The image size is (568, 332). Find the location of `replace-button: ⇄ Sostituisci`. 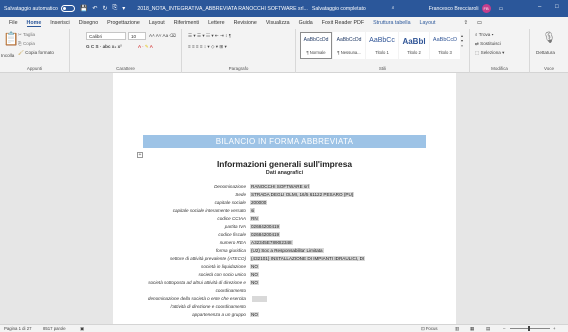

replace-button: ⇄ Sostituisci is located at coordinates (488, 44).